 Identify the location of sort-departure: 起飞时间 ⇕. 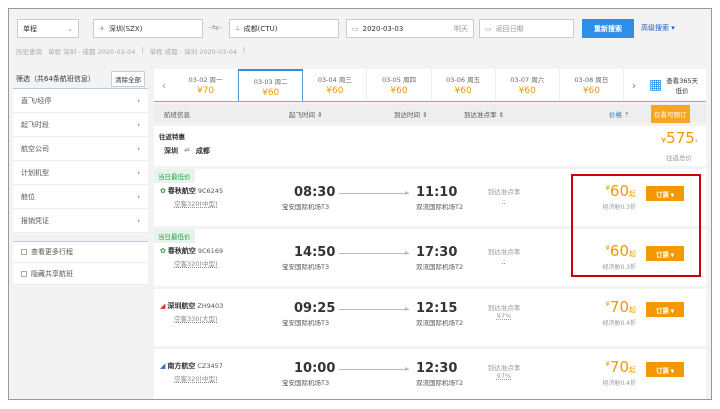
(306, 114).